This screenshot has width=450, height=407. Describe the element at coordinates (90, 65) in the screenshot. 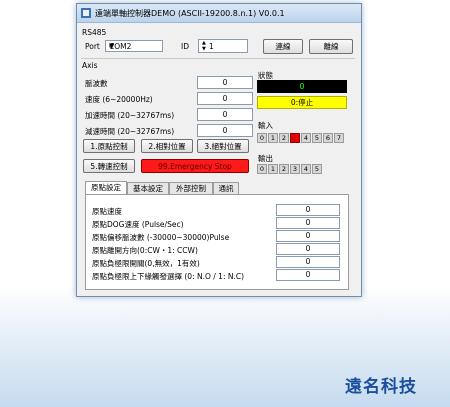

I see `axis-group-label: Axis` at that location.